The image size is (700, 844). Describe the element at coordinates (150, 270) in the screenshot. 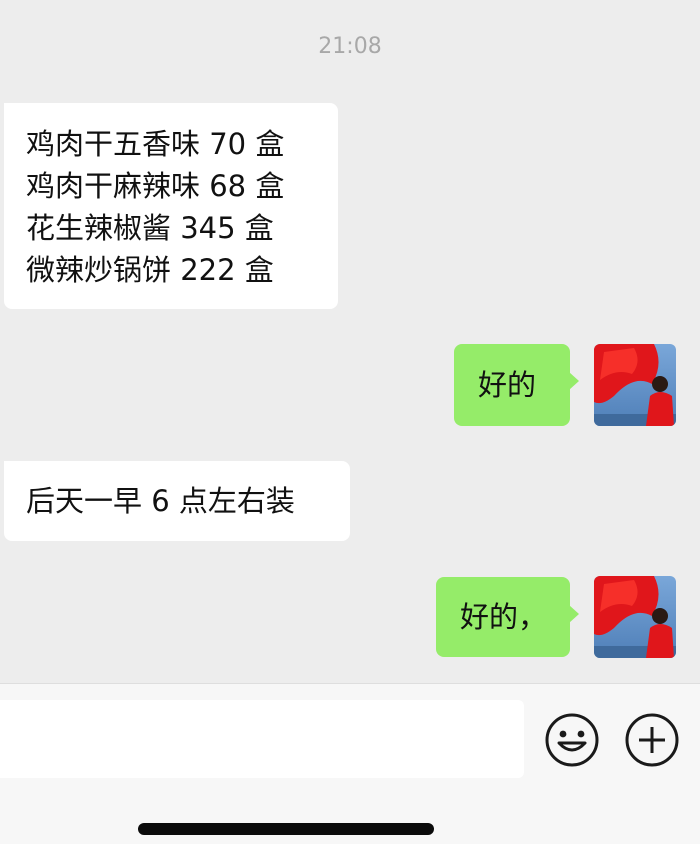

I see `message-line: 微辣炒锅饼 222 盒` at that location.